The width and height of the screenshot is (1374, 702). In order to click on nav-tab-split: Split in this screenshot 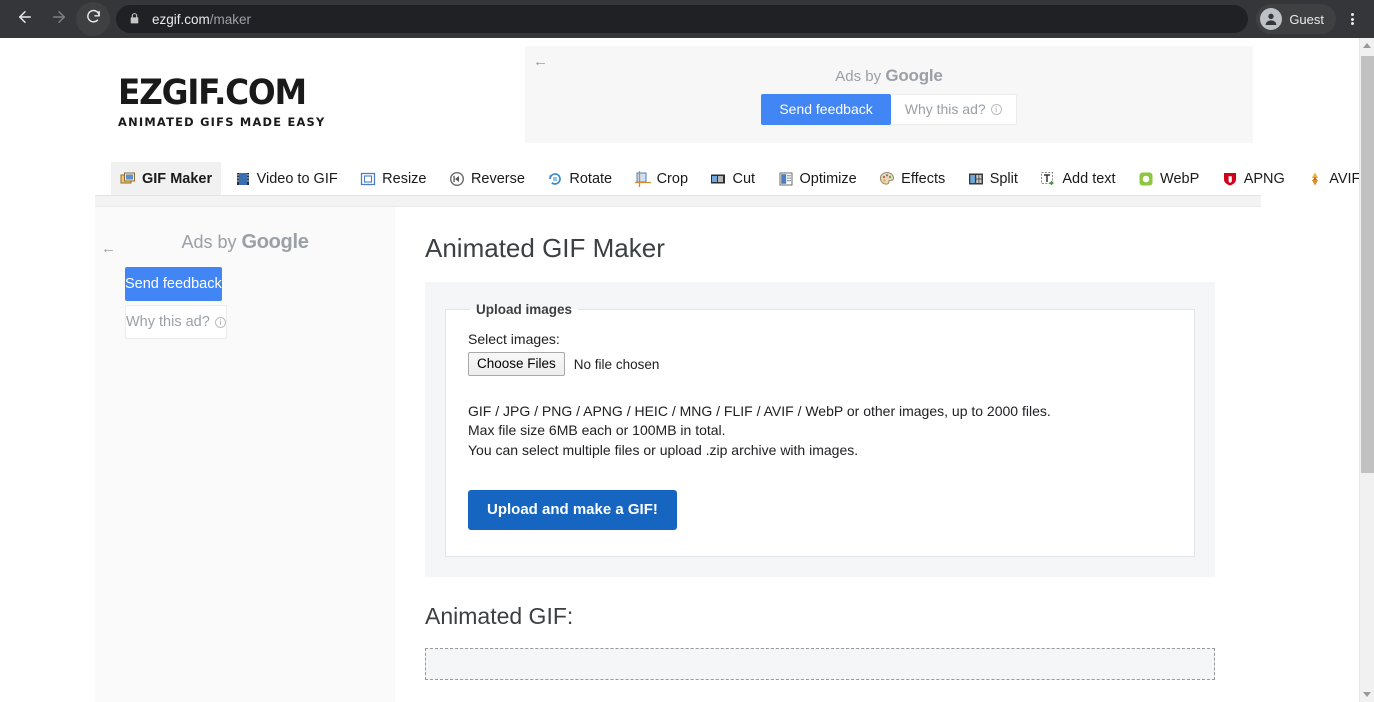, I will do `click(993, 178)`.